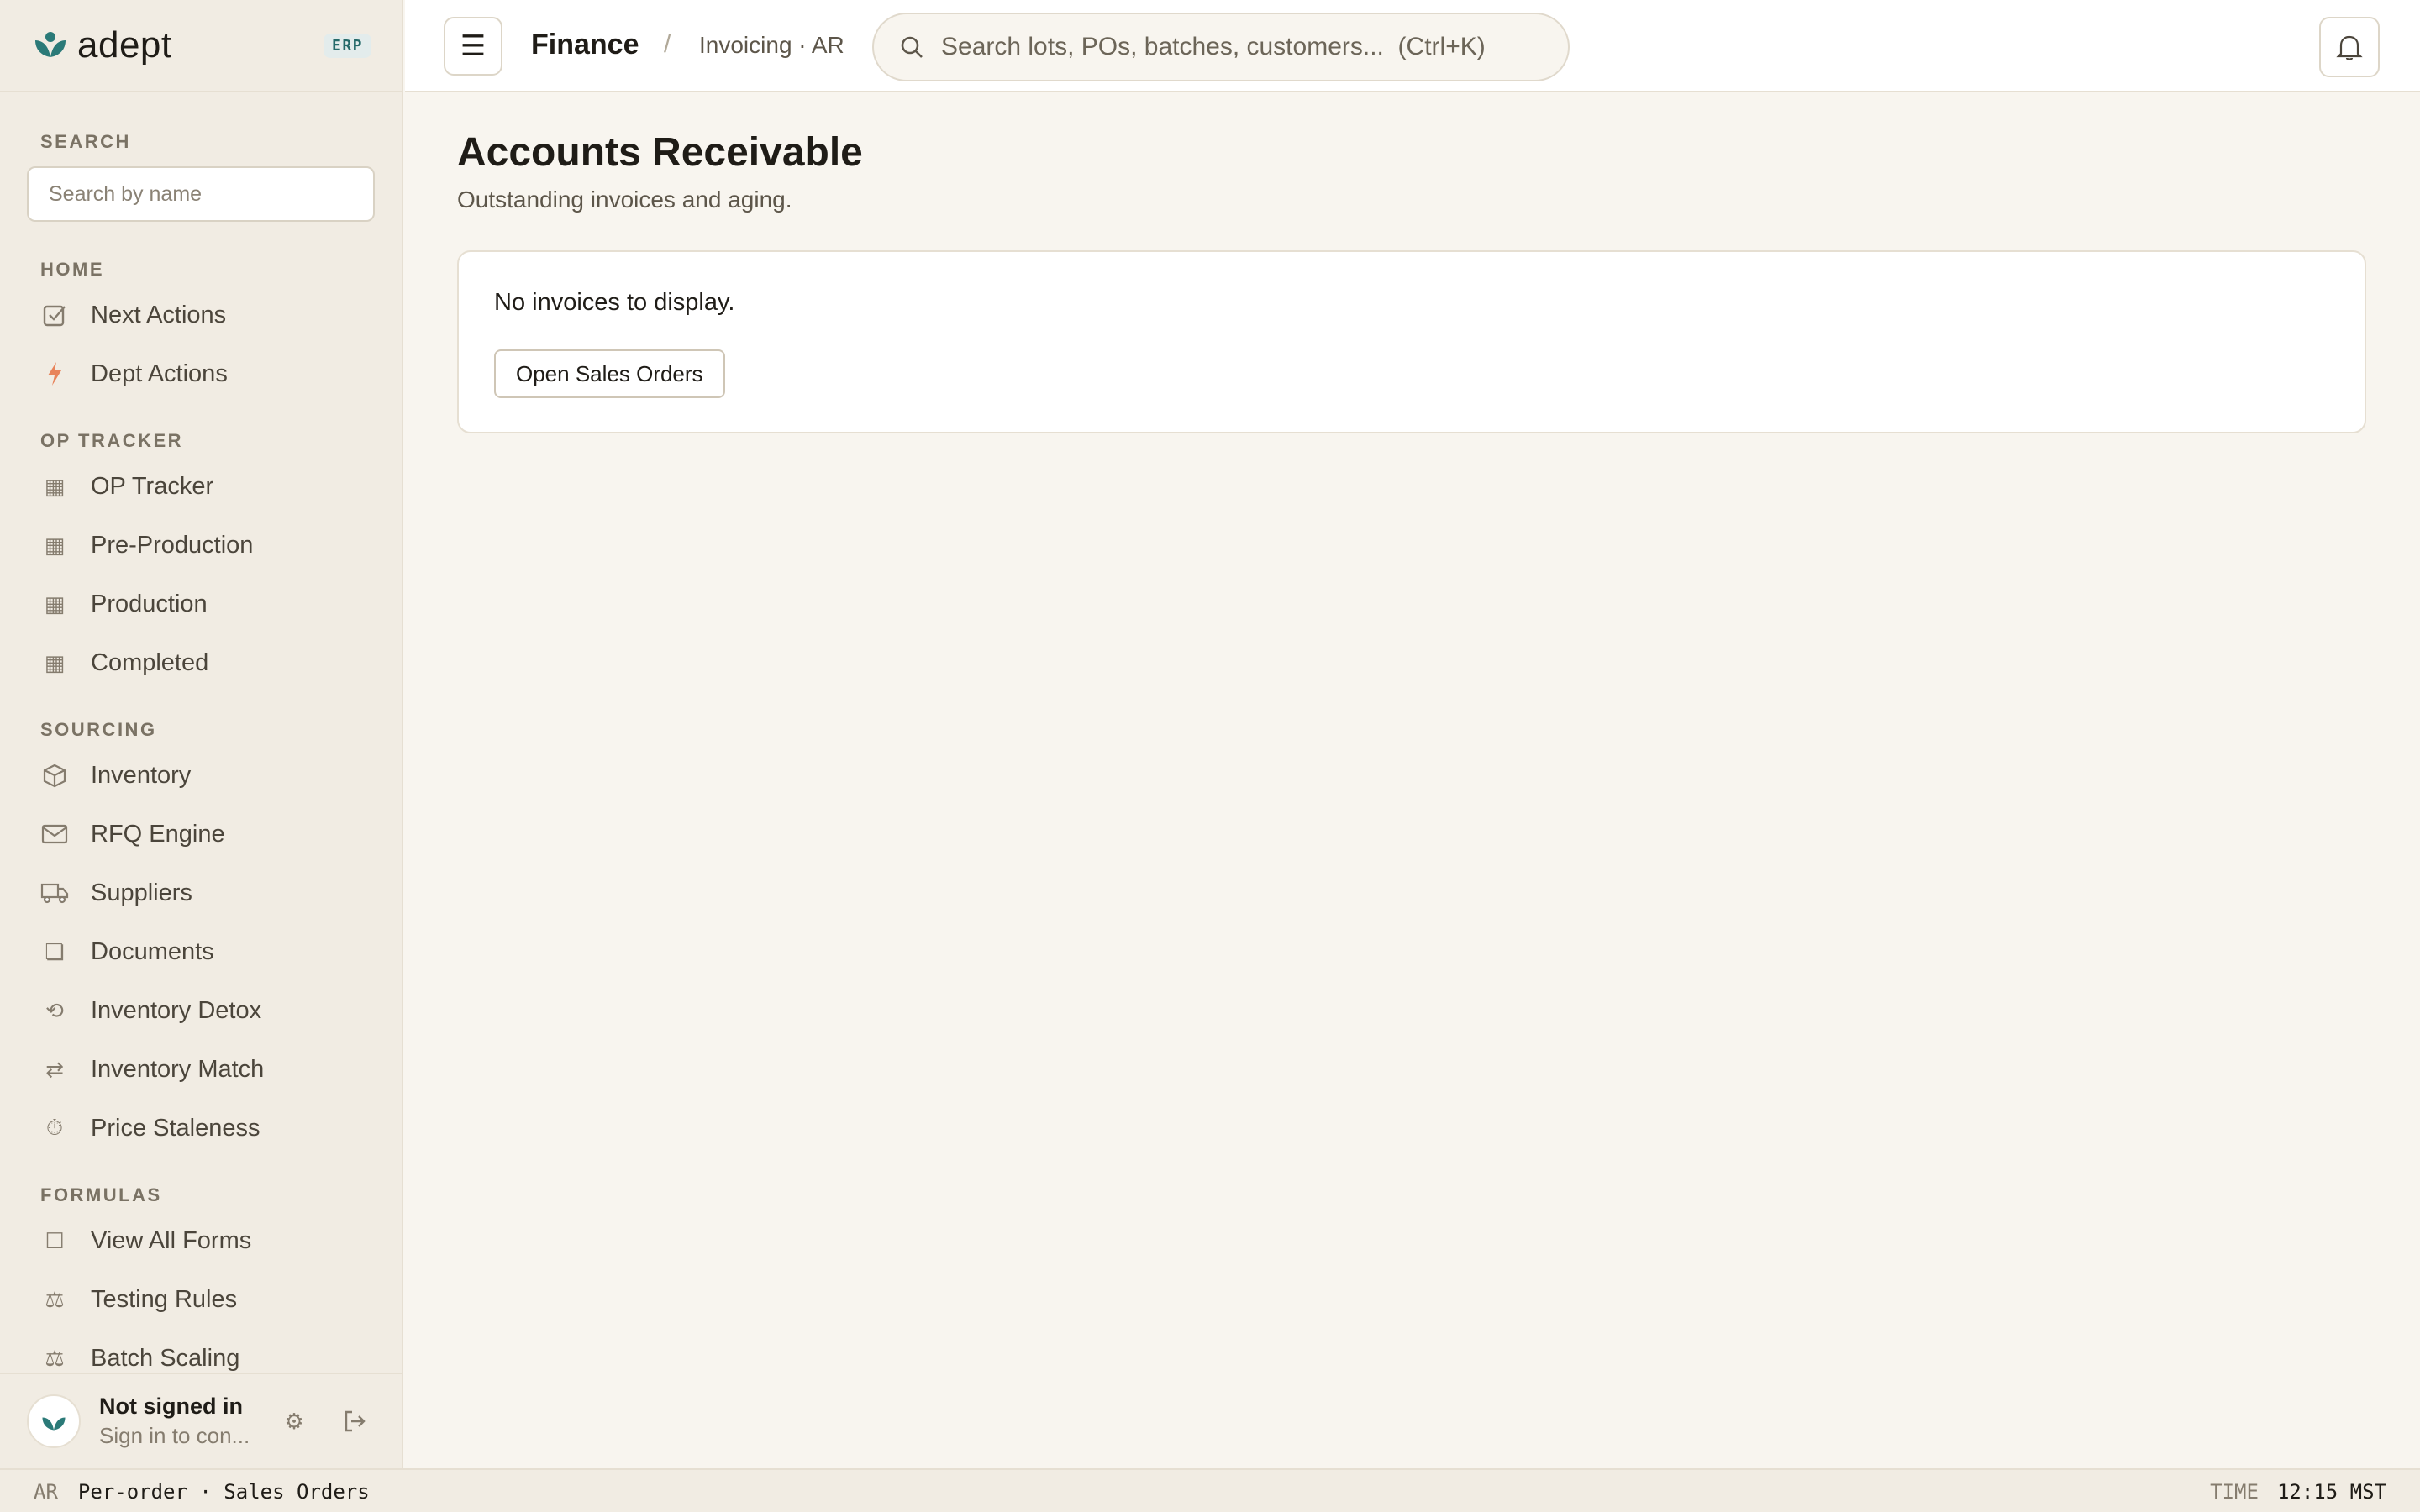 This screenshot has width=2420, height=1512. I want to click on timer-icon: ⏱, so click(54, 1127).